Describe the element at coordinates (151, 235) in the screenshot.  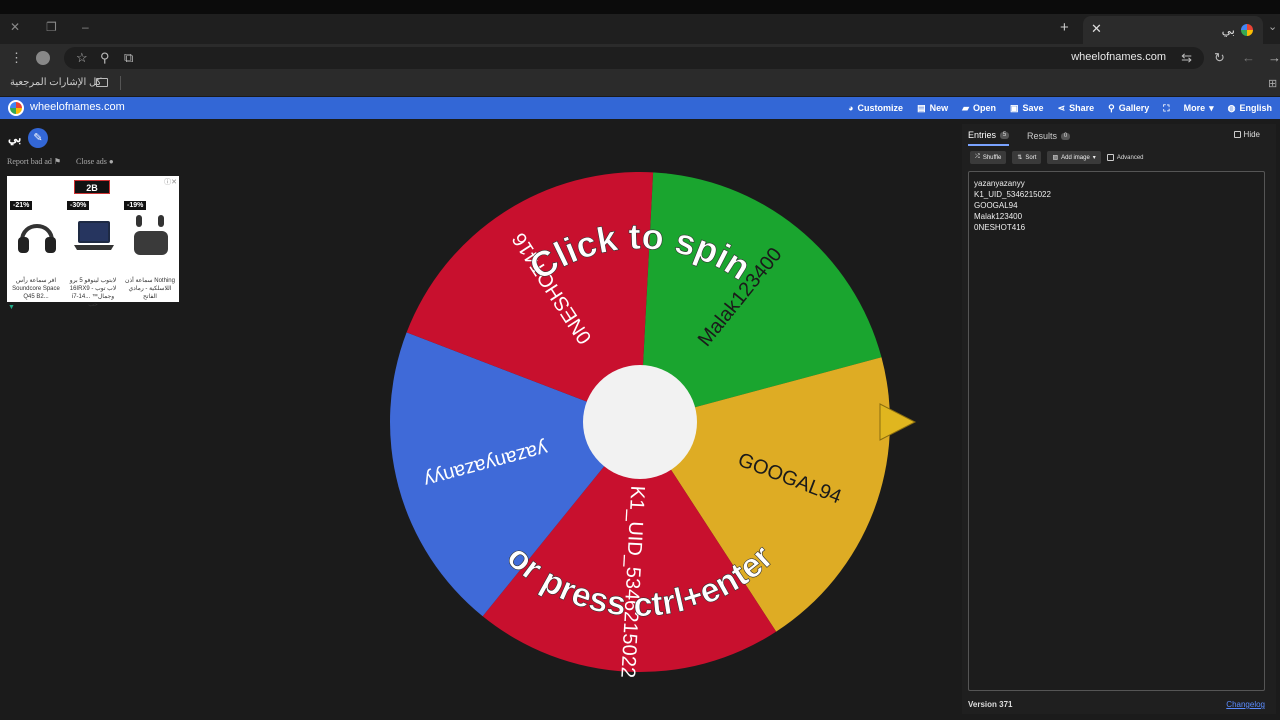
I see `earbuds-icon` at that location.